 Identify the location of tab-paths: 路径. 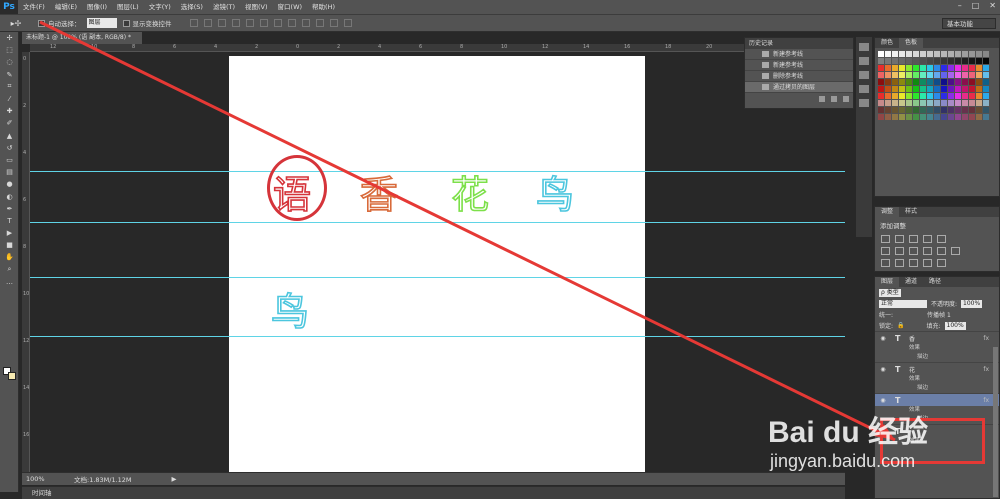
(935, 282).